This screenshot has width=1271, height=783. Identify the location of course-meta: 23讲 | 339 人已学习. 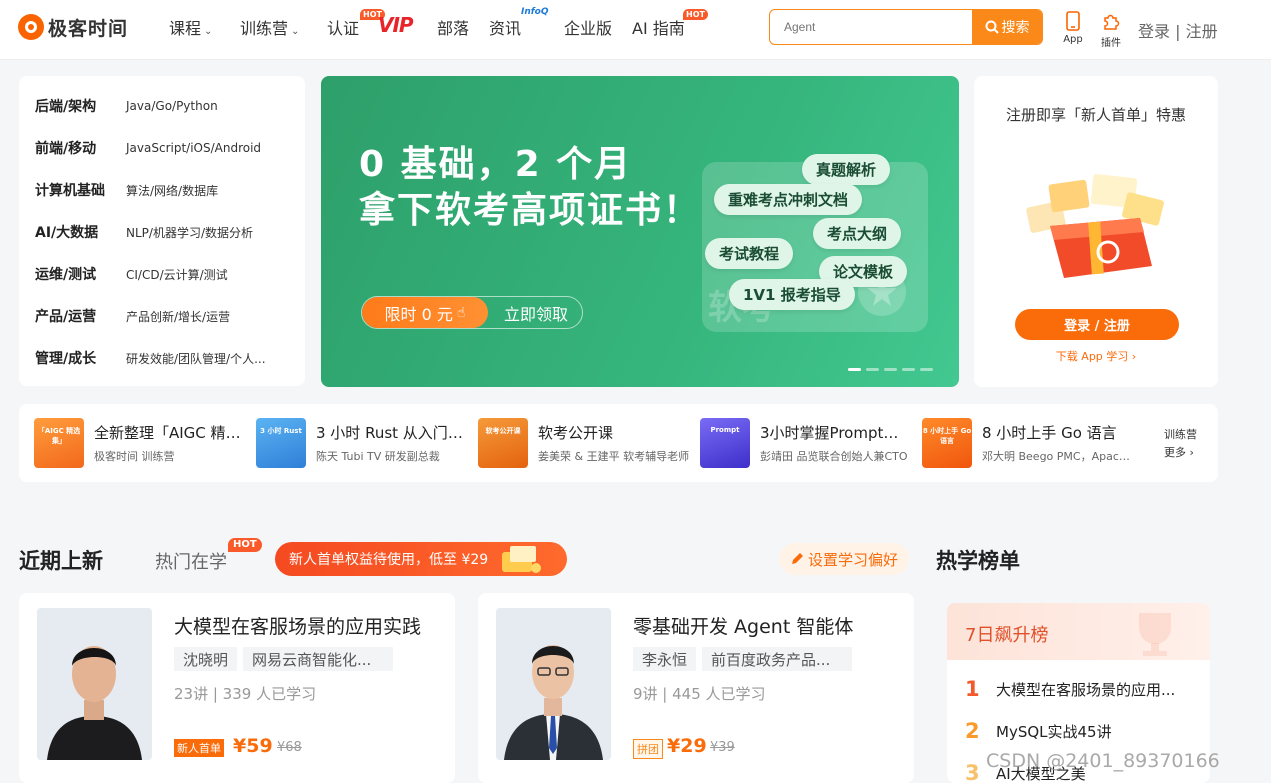
(245, 694).